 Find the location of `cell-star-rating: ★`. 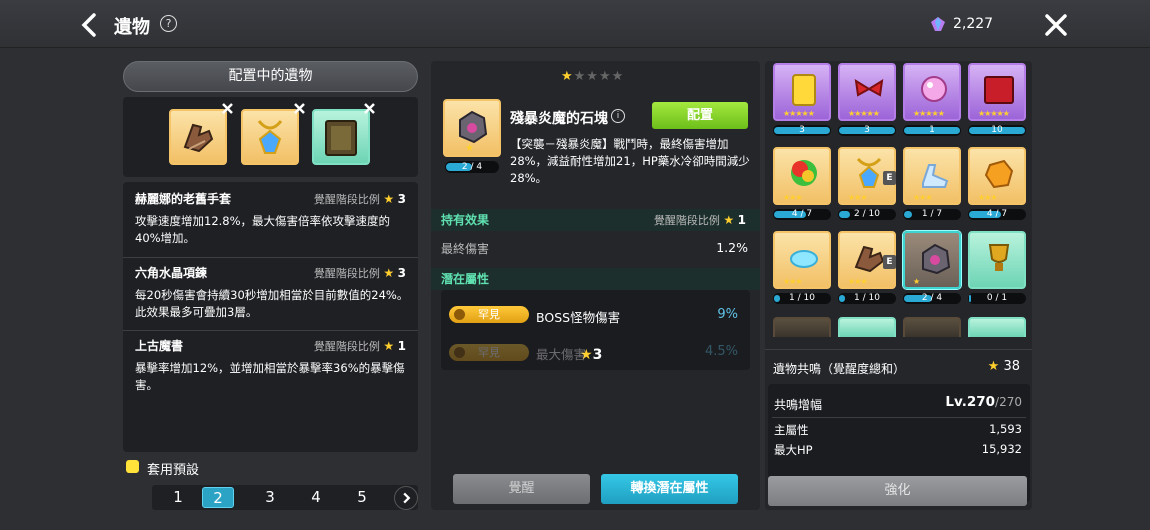

cell-star-rating: ★ is located at coordinates (916, 281).